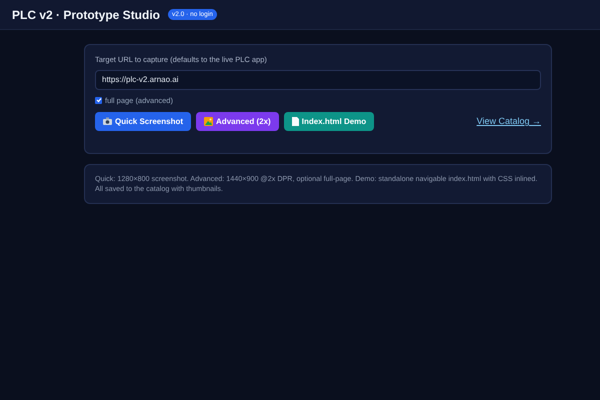 Image resolution: width=600 pixels, height=400 pixels. What do you see at coordinates (107, 121) in the screenshot?
I see `camera-icon` at bounding box center [107, 121].